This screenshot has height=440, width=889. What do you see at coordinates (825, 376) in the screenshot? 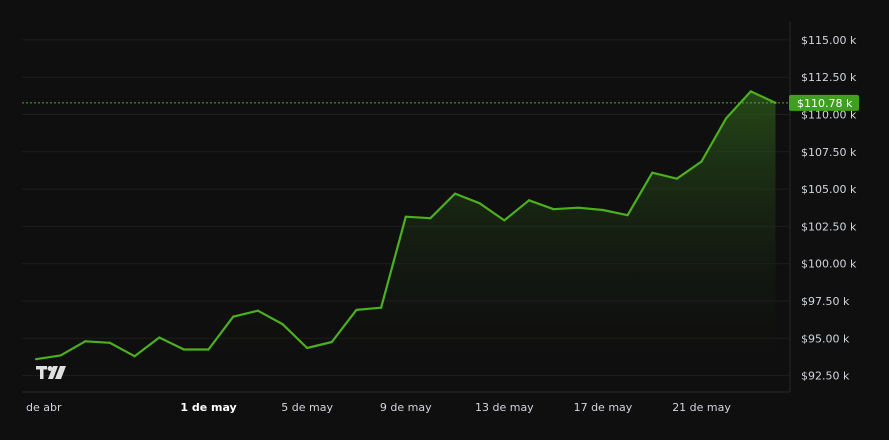
I see `price-tick-label: $92.50 k` at bounding box center [825, 376].